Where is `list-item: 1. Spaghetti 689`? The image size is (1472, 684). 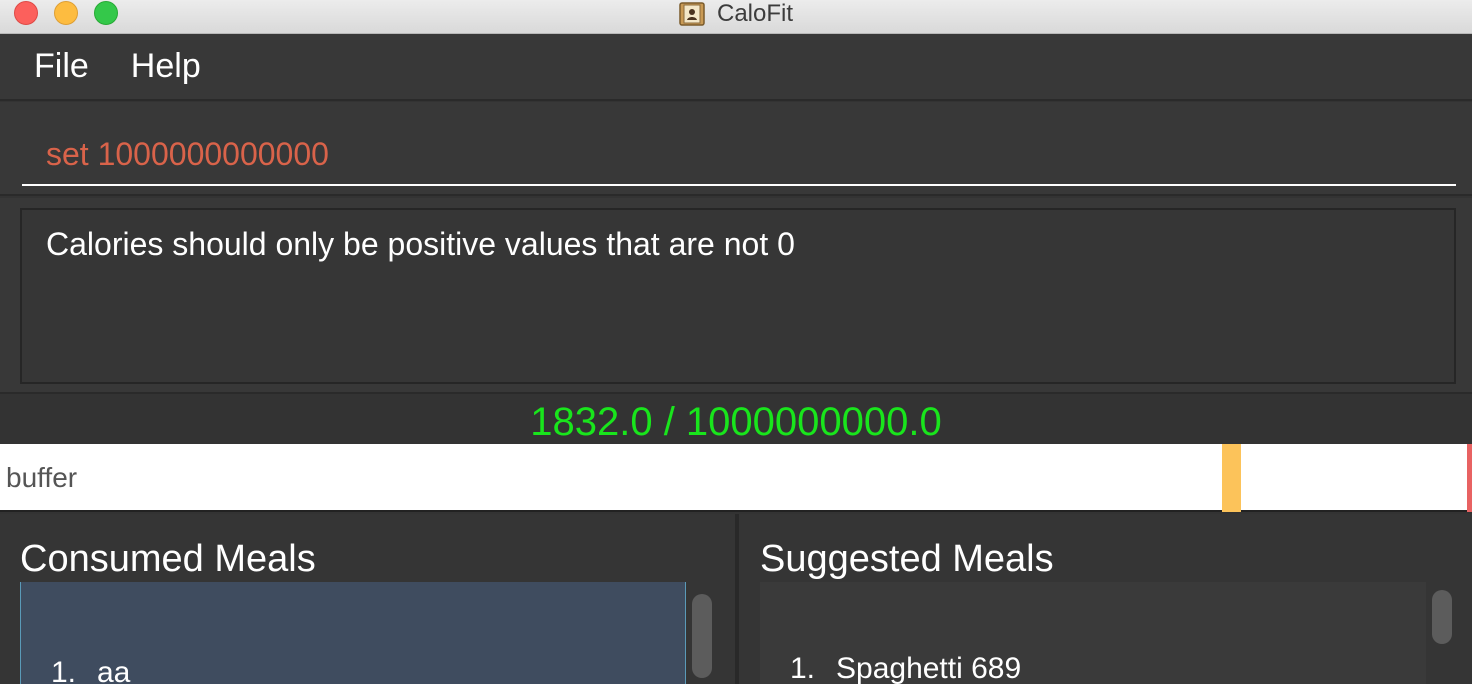 list-item: 1. Spaghetti 689 is located at coordinates (905, 668).